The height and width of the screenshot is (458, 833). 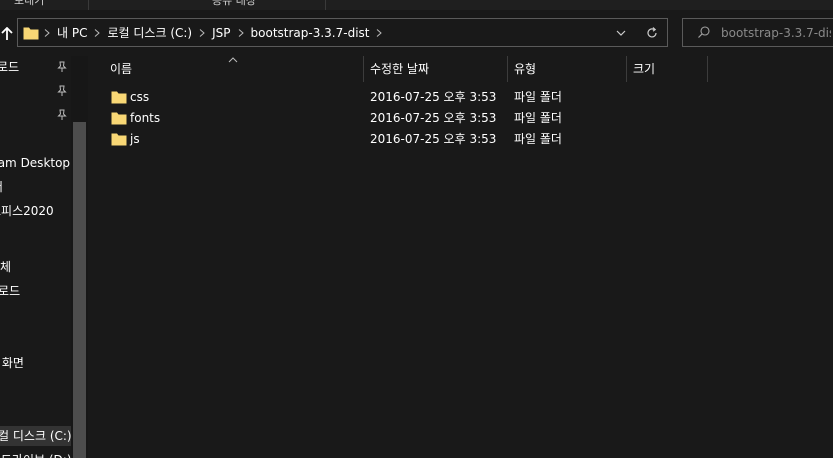 I want to click on file-name: fonts, so click(x=145, y=118).